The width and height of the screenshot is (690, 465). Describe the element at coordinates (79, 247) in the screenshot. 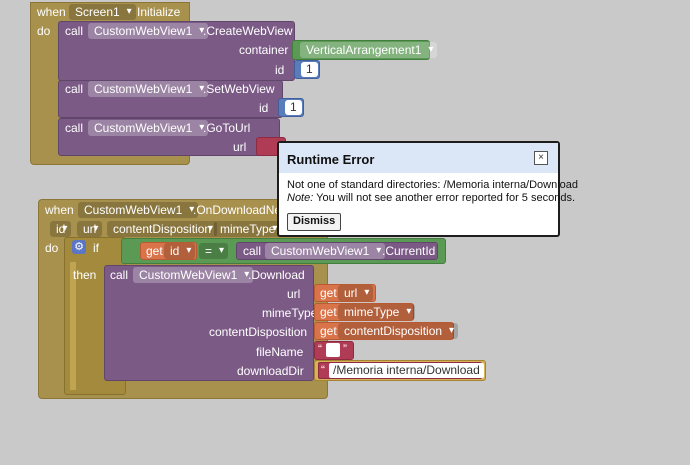

I see `mutator-gear-icon: ⚙` at that location.